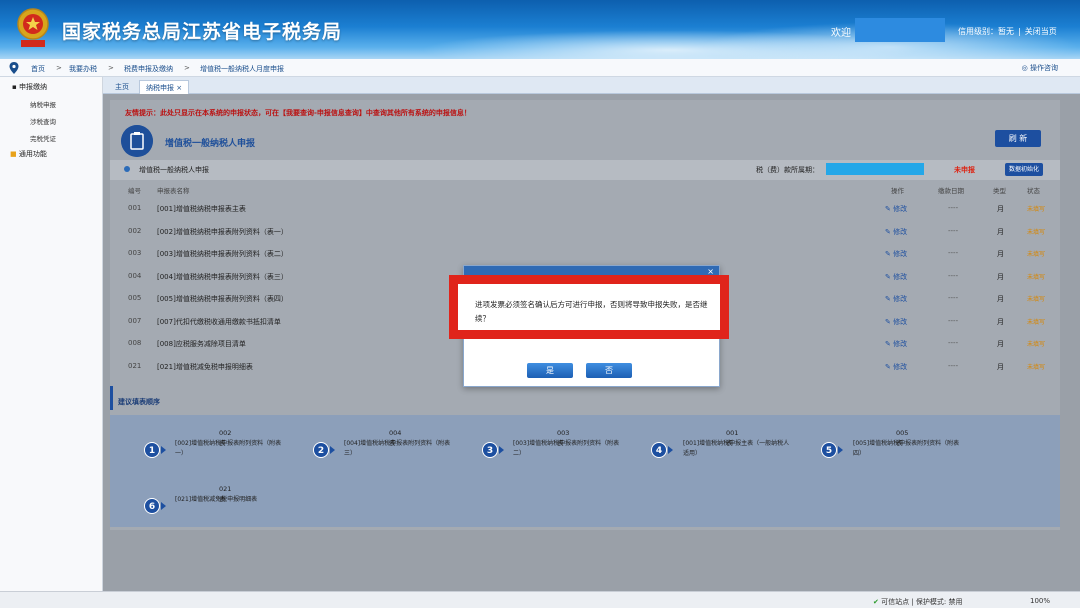  What do you see at coordinates (585, 215) in the screenshot?
I see `table-row: 001 [001]增值税纳税申报表主表 修改 ---- 月 未填写` at bounding box center [585, 215].